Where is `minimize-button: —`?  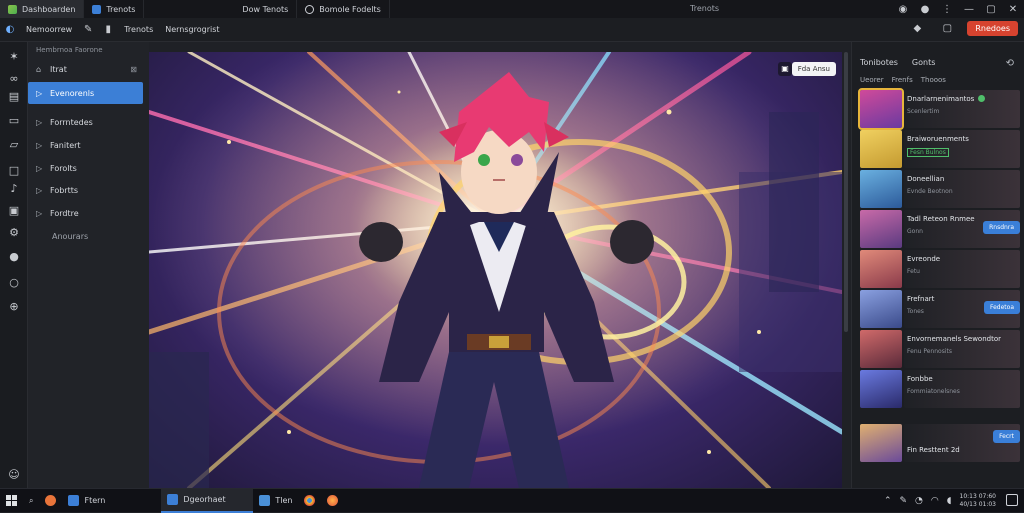 minimize-button: — is located at coordinates (969, 9).